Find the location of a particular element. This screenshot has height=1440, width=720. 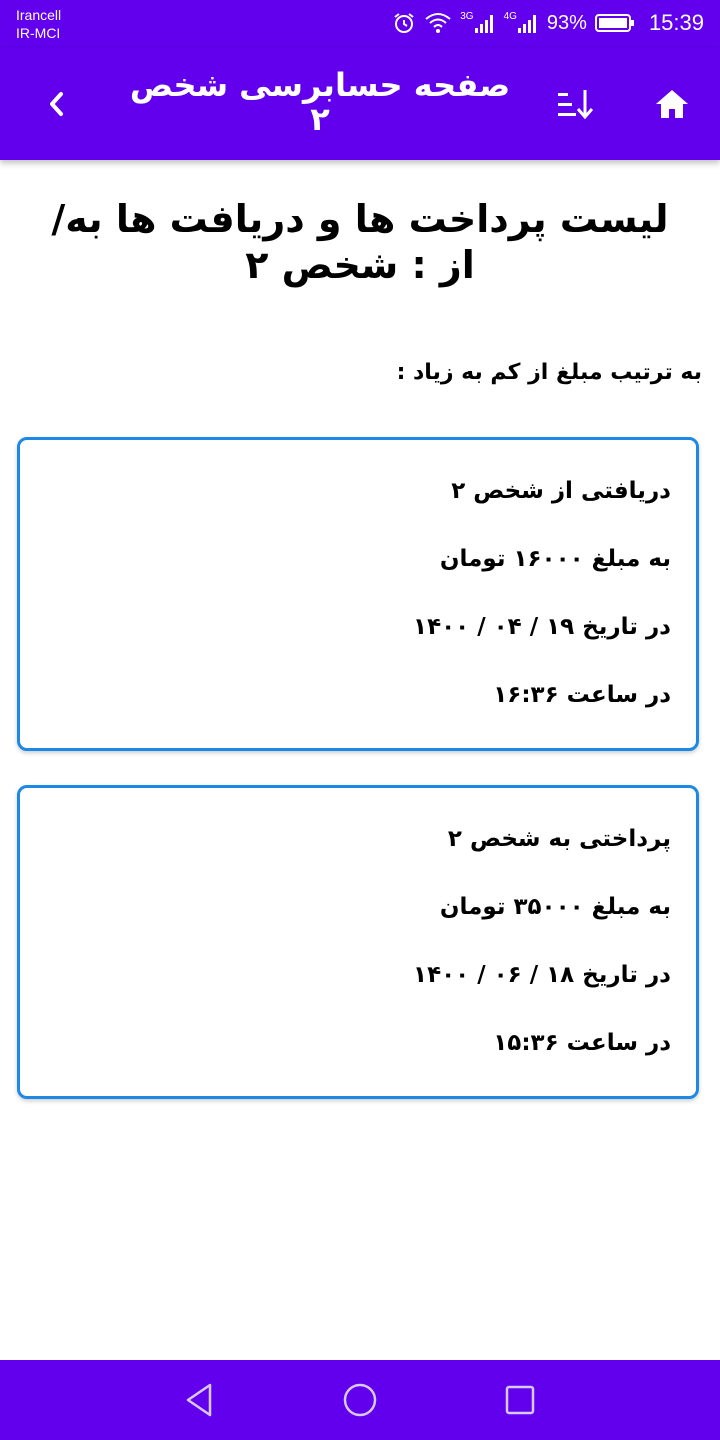

transaction-amount: به مبلغ ۱۶۰۰۰ تومان is located at coordinates (555, 559).